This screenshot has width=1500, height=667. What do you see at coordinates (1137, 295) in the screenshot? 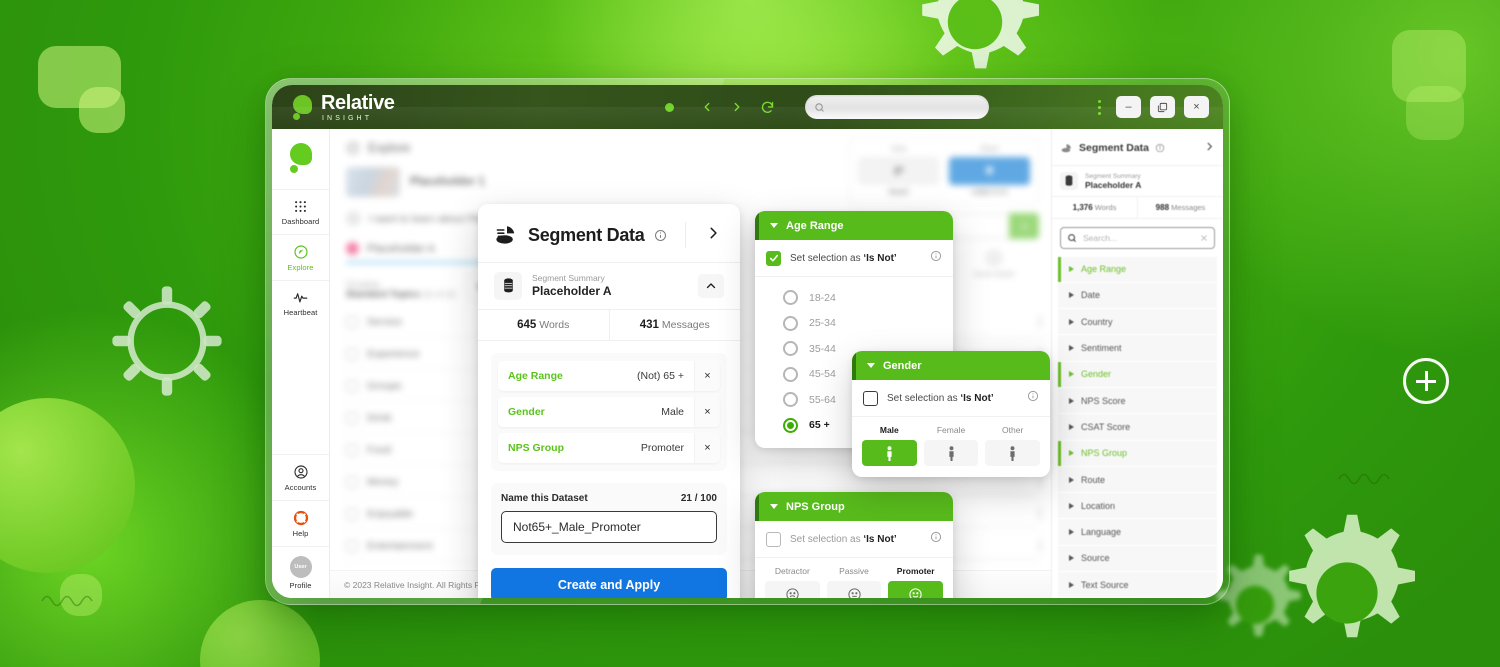
I see `list-item-date: Date` at bounding box center [1137, 295].